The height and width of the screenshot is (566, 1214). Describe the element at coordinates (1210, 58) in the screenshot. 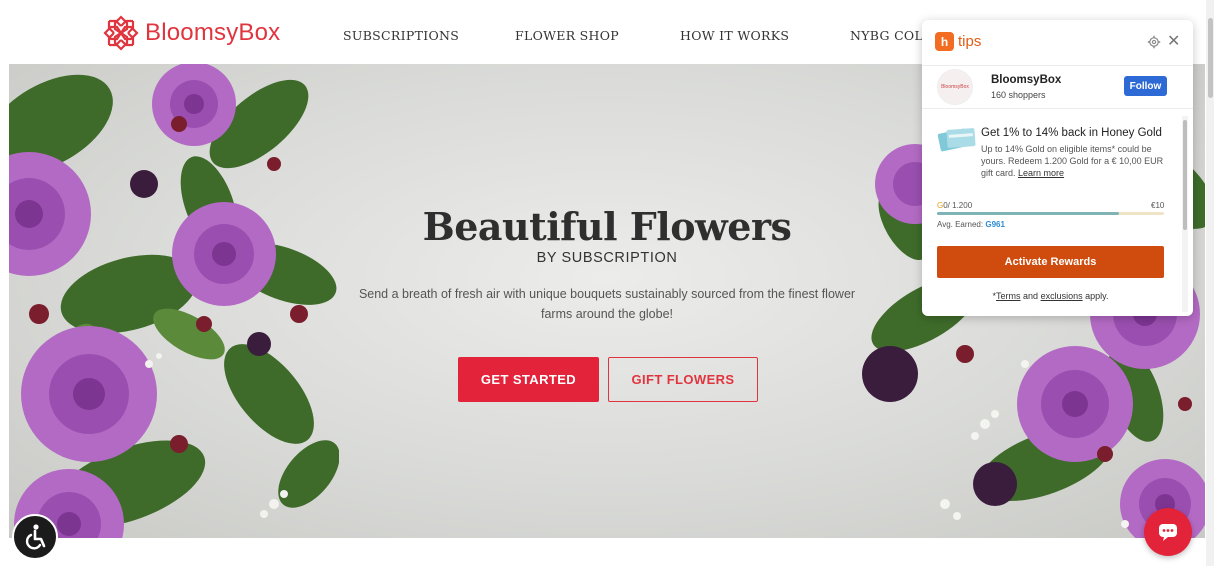

I see `page-scrollbar-thumb` at that location.